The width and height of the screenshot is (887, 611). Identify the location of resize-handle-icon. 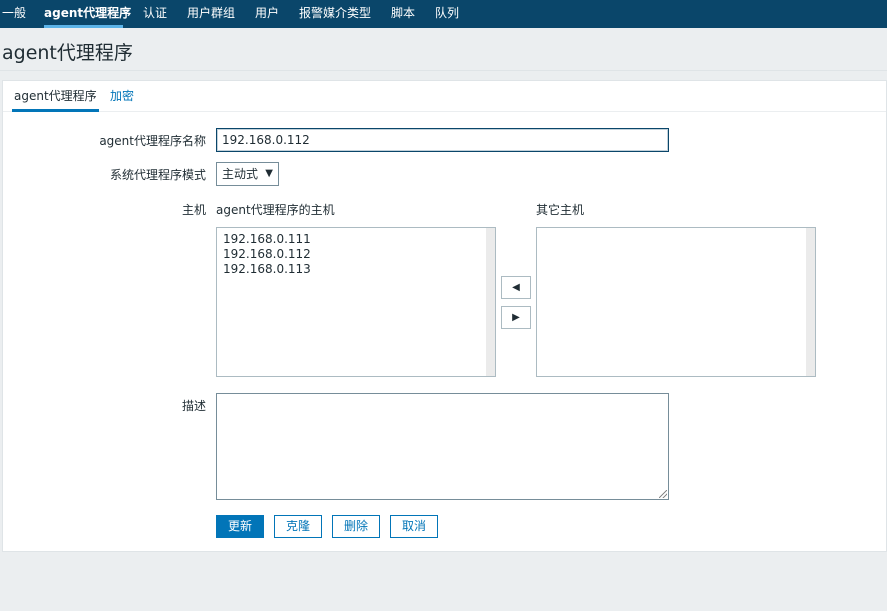
(663, 494).